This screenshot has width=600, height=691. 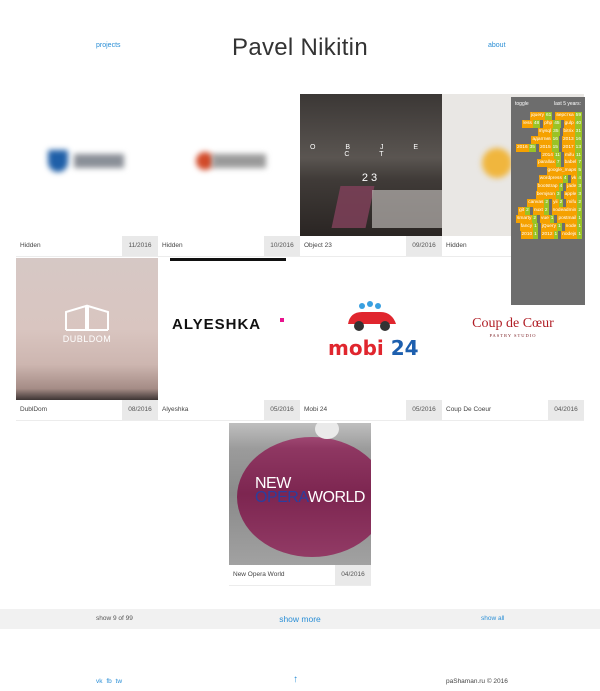 I want to click on tag-chip: 2017 13, so click(x=572, y=147).